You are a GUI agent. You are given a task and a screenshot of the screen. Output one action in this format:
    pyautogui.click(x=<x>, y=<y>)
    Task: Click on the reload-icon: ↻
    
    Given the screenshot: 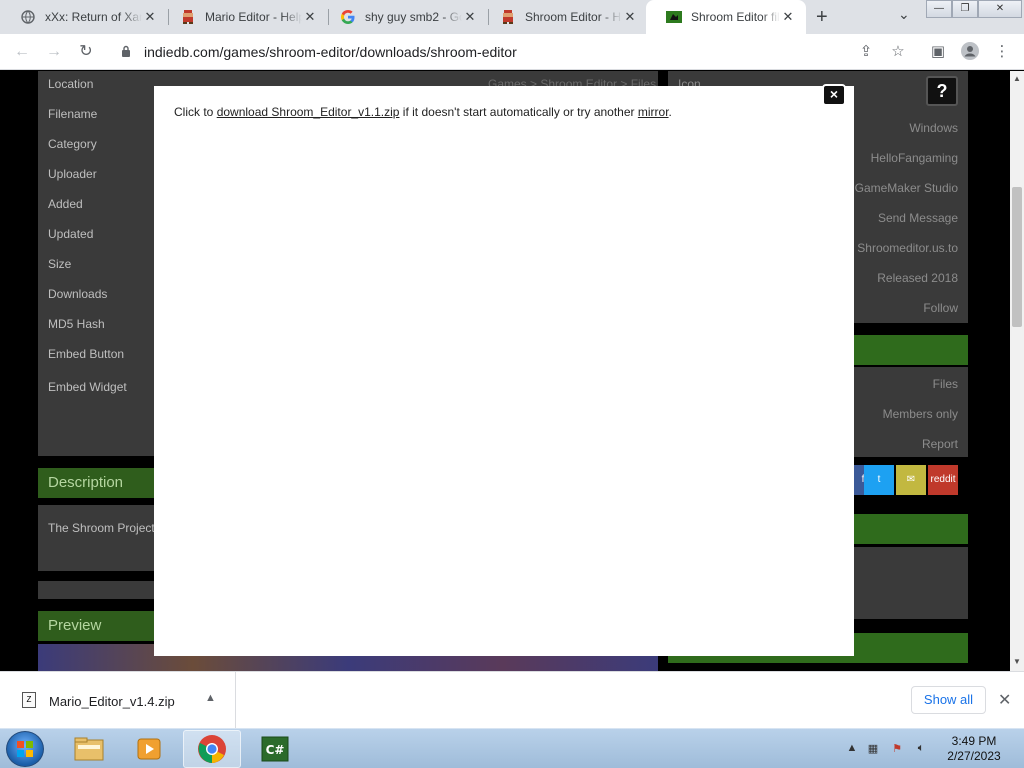 What is the action you would take?
    pyautogui.click(x=86, y=52)
    